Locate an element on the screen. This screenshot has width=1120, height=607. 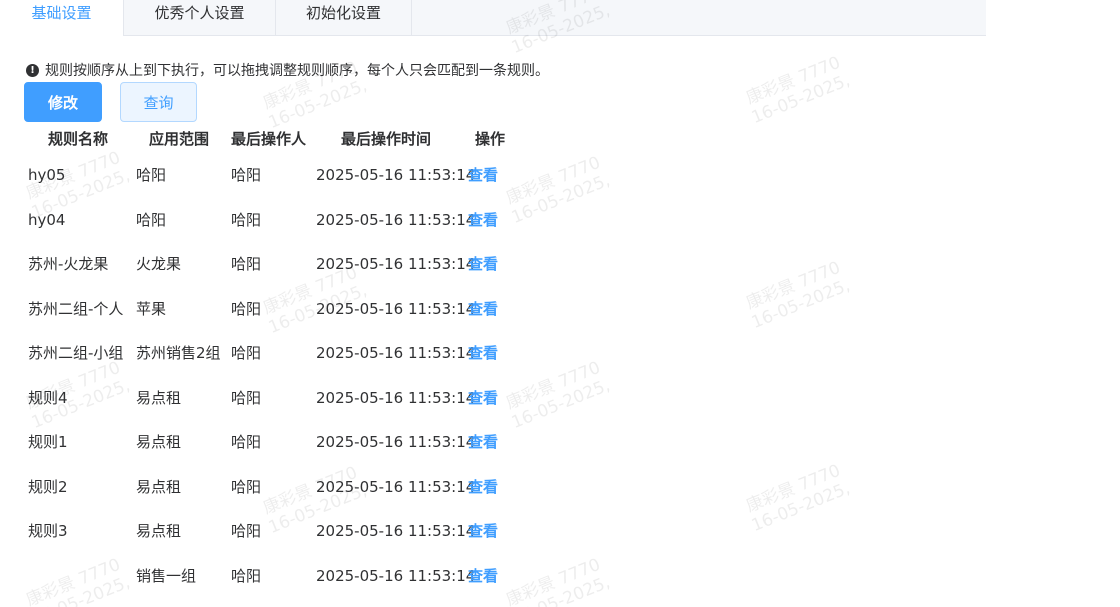
table-row: hy05 哈阳 哈阳 2025-05-16 11:53:14 查看 is located at coordinates (260, 187).